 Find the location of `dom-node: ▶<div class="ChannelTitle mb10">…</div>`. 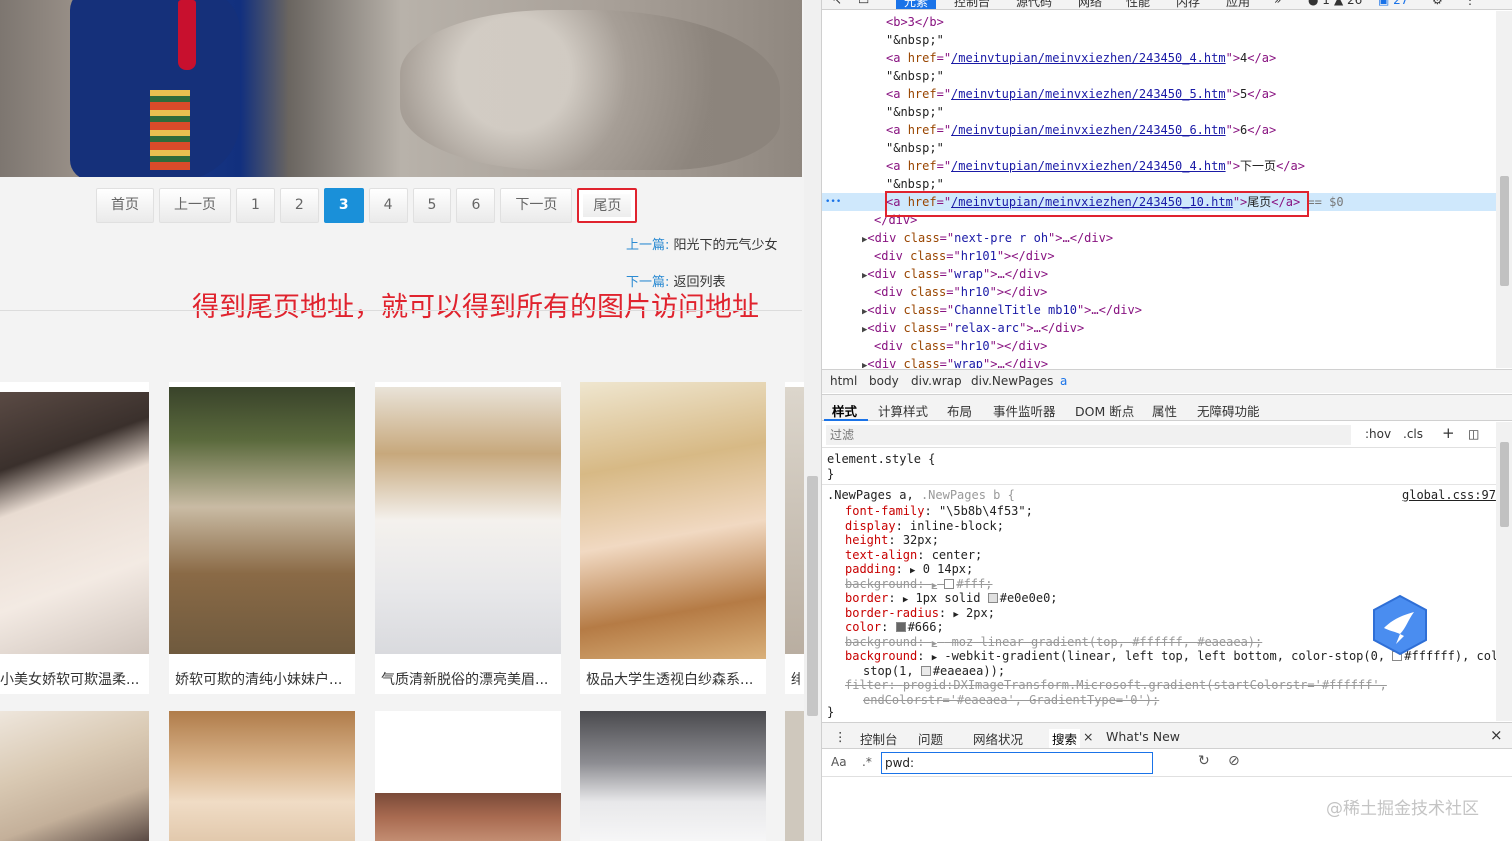

dom-node: ▶<div class="ChannelTitle mb10">…</div> is located at coordinates (1159, 310).